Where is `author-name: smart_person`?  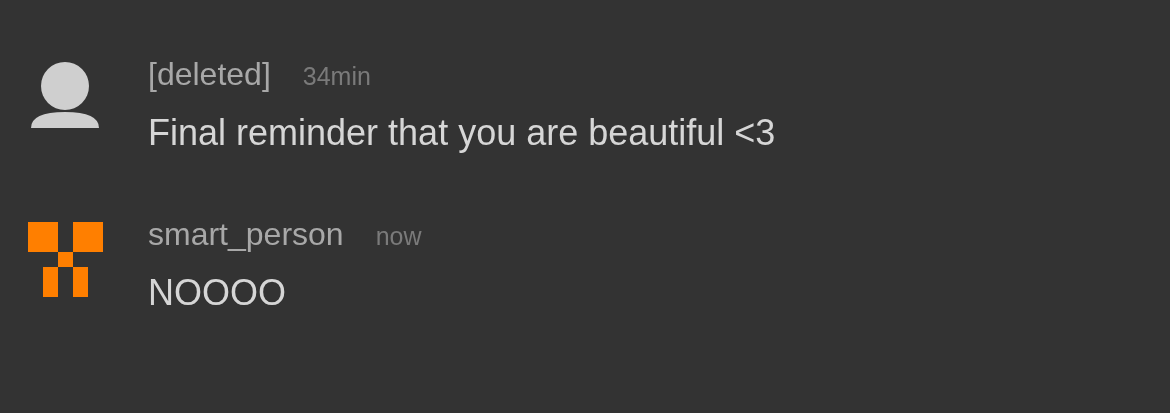
author-name: smart_person is located at coordinates (246, 234).